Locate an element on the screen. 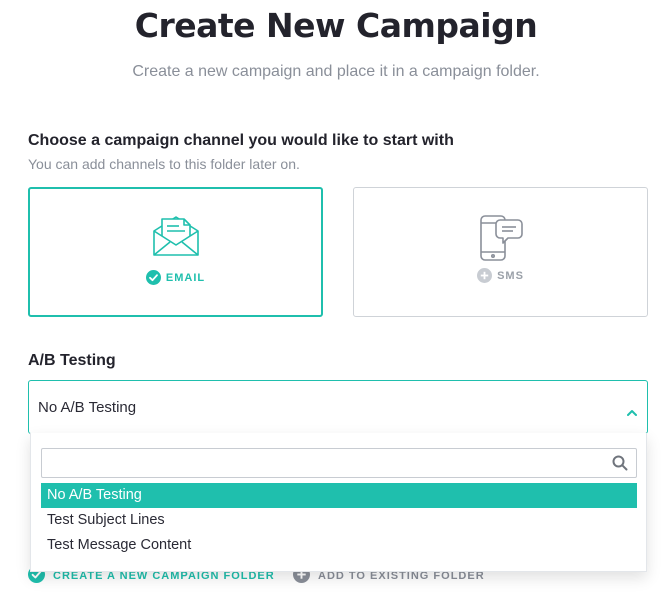 This screenshot has height=603, width=672. channel-sms-label-row: SMS is located at coordinates (500, 275).